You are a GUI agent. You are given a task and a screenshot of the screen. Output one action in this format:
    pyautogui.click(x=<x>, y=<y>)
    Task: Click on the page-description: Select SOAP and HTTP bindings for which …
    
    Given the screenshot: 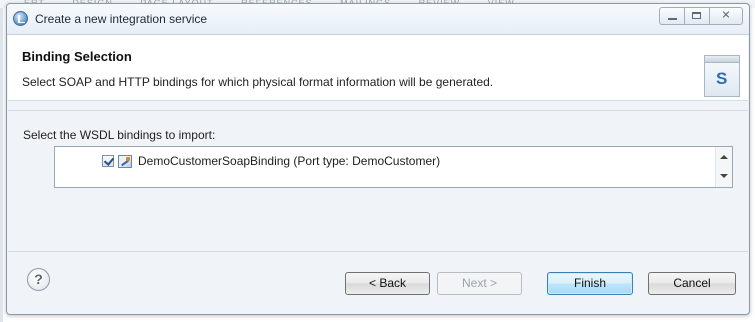 What is the action you would take?
    pyautogui.click(x=258, y=82)
    